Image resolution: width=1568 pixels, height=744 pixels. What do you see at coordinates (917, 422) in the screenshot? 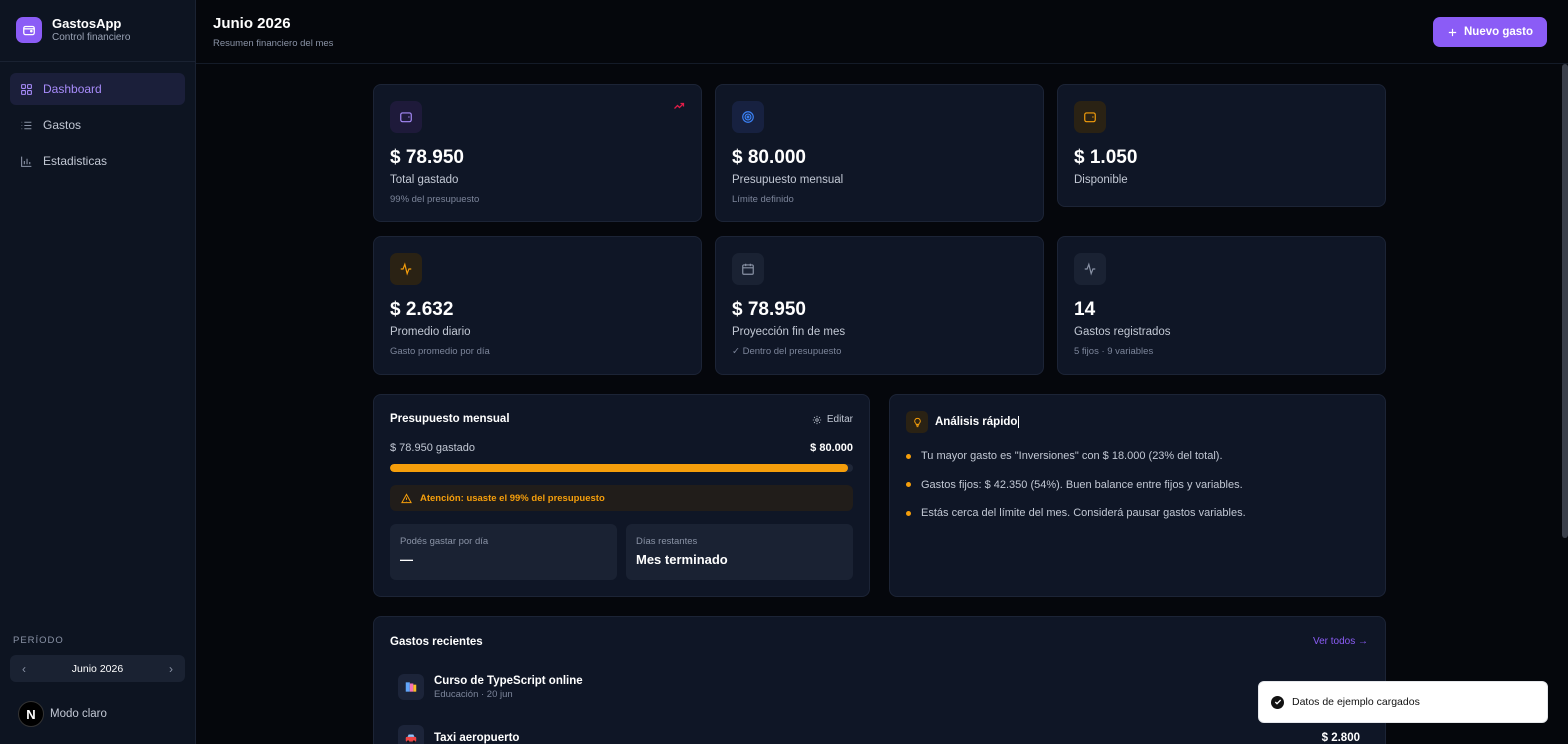
I see `lightbulb-icon` at bounding box center [917, 422].